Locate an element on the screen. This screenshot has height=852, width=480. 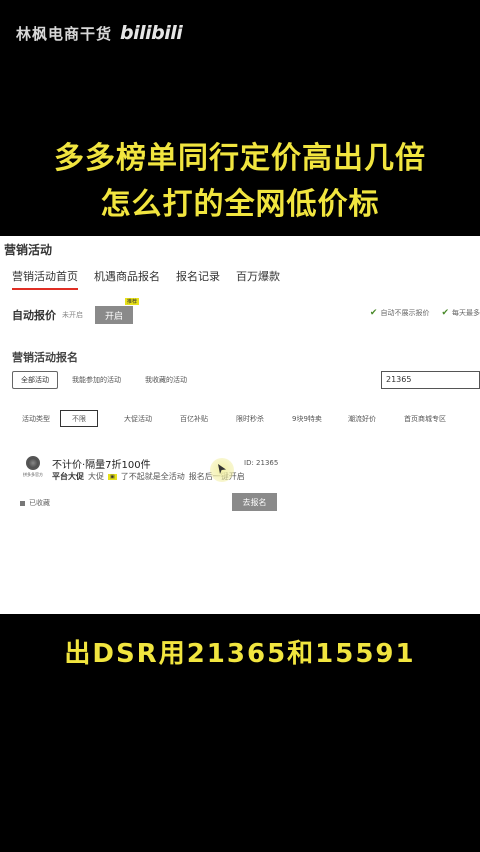
tab-bar: 营销活动首页 机遇商品报名 报名记录 百万爆款 is located at coordinates (146, 279).